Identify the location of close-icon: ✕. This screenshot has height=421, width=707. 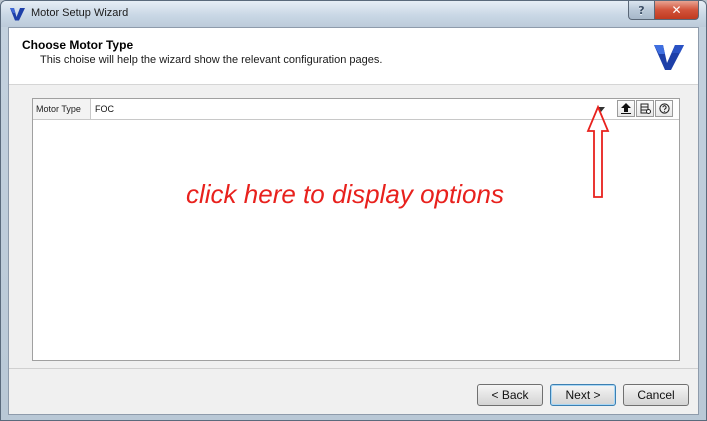
(676, 10).